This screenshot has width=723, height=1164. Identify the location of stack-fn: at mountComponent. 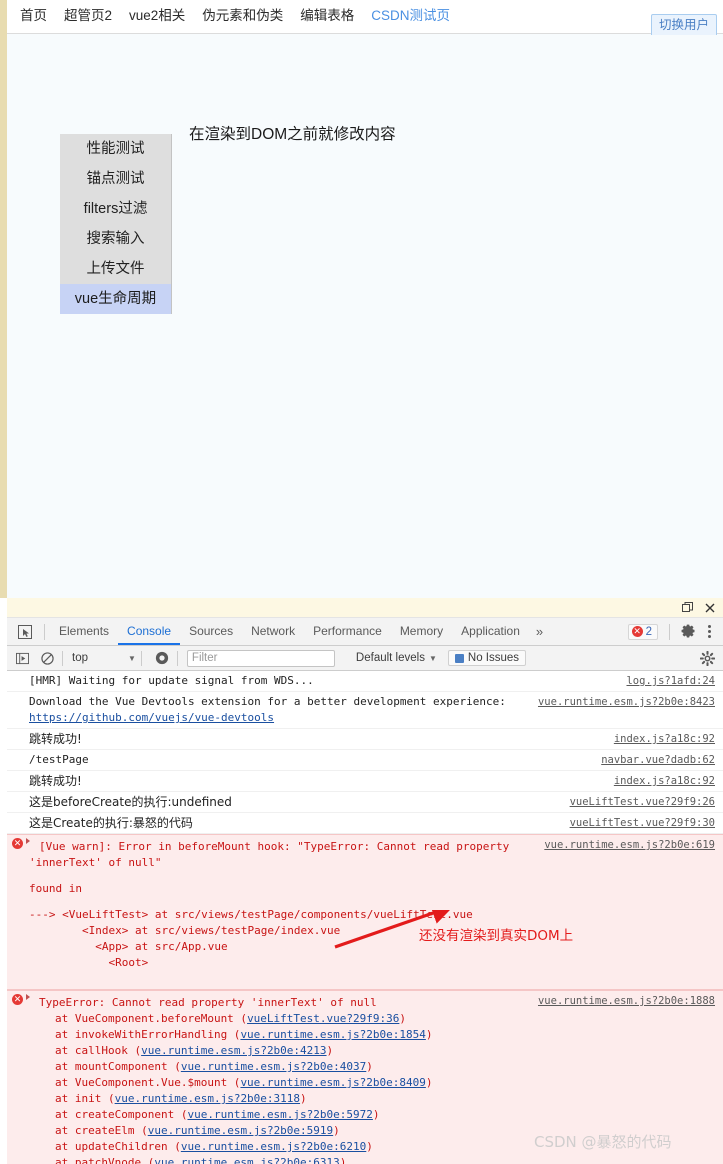
(111, 1066).